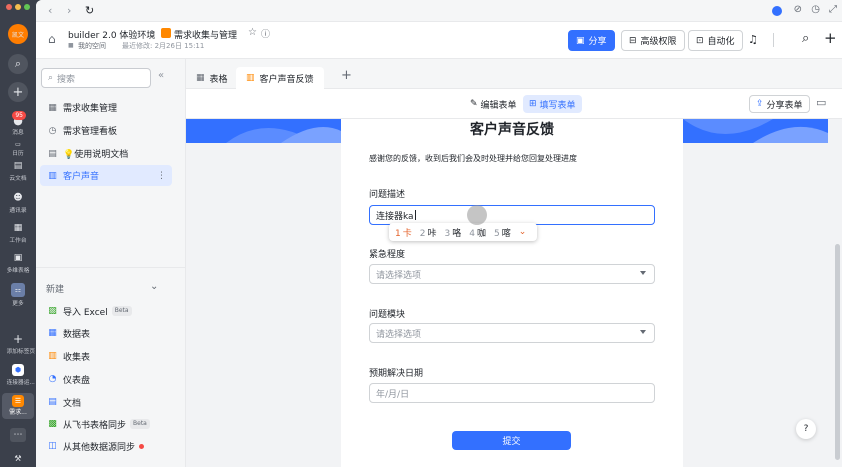  I want to click on form-banner-right, so click(755, 131).